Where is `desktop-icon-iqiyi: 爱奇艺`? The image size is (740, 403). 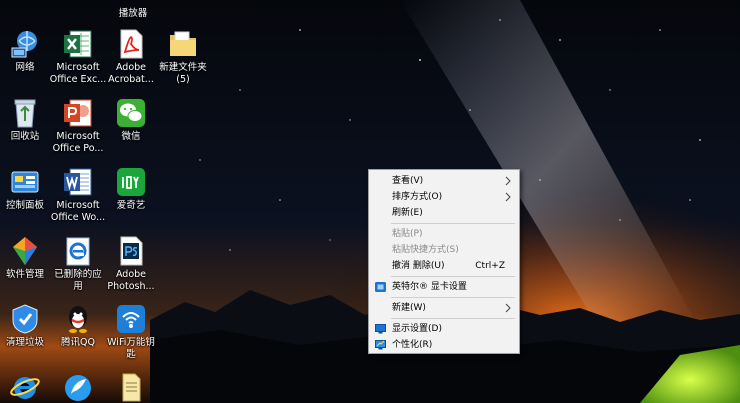
desktop-icon-iqiyi: 爱奇艺 is located at coordinates (131, 189).